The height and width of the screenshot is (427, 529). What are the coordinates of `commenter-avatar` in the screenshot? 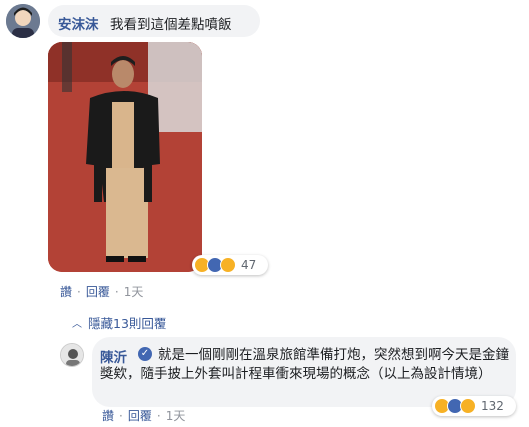 It's located at (23, 21).